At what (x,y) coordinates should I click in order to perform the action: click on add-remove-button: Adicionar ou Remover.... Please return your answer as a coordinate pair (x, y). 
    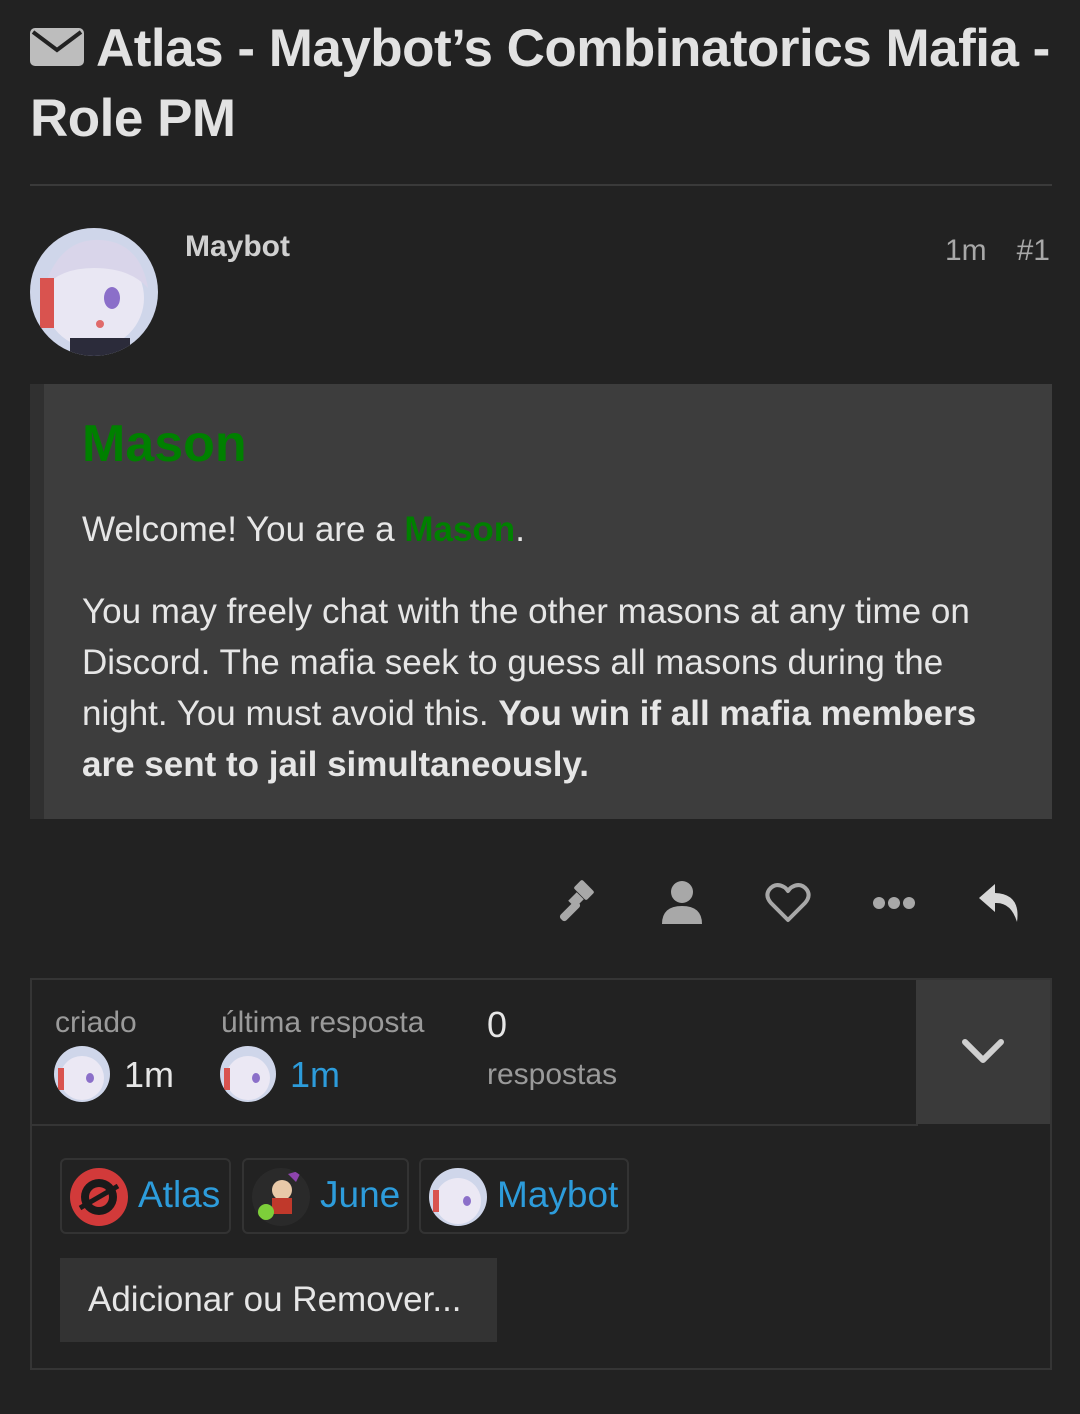
    Looking at the image, I should click on (278, 1300).